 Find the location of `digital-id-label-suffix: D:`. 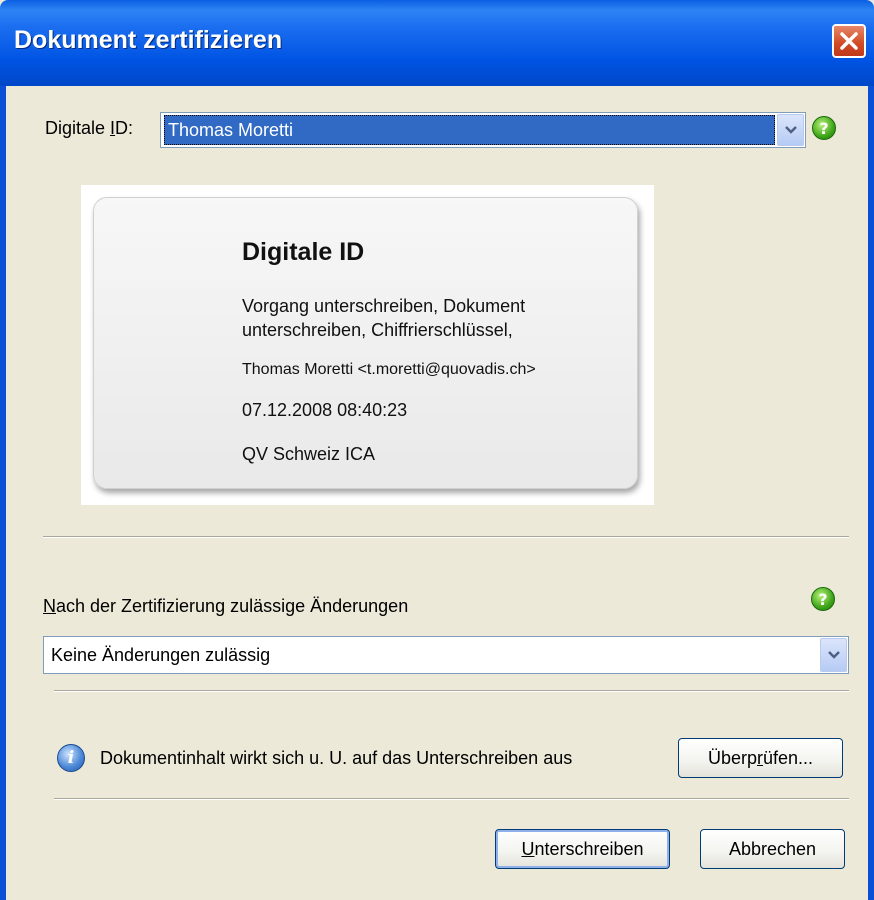

digital-id-label-suffix: D: is located at coordinates (124, 128).